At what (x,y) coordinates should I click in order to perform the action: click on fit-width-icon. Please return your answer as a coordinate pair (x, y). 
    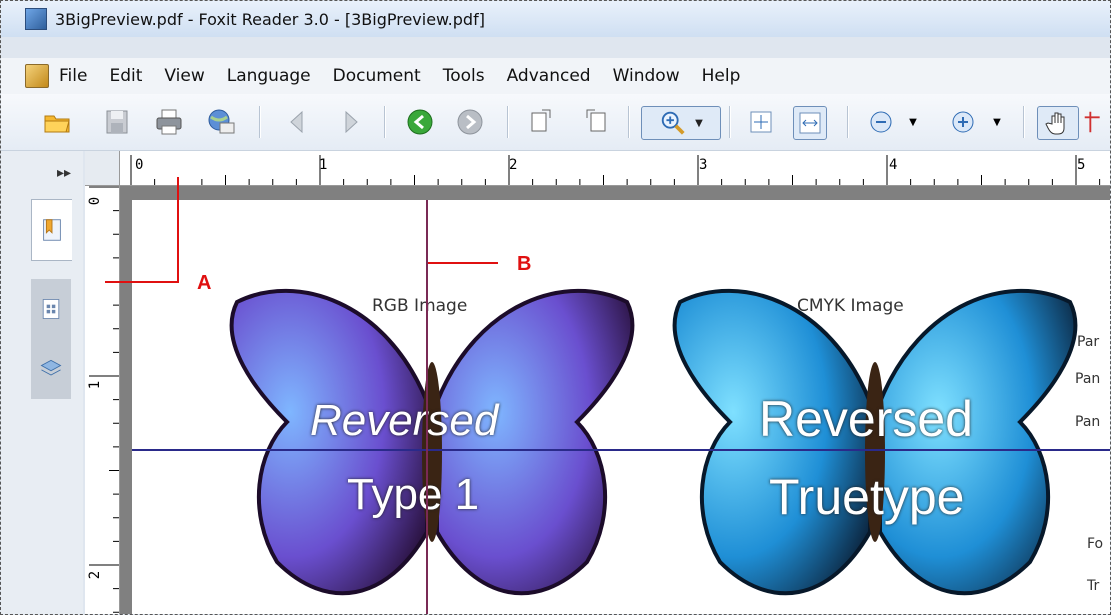
    Looking at the image, I should click on (810, 123).